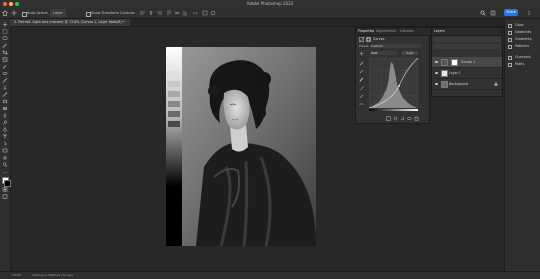  Describe the element at coordinates (519, 25) in the screenshot. I see `panel-color: Color` at that location.